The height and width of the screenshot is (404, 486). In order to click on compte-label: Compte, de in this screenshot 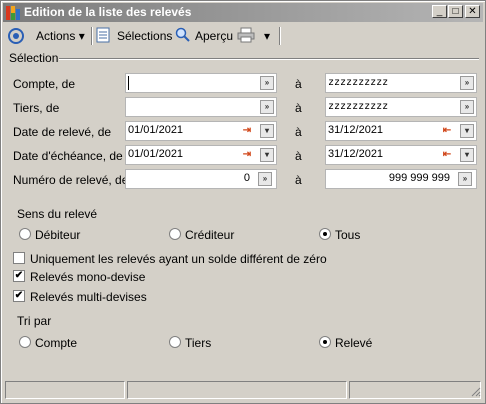, I will do `click(44, 84)`.